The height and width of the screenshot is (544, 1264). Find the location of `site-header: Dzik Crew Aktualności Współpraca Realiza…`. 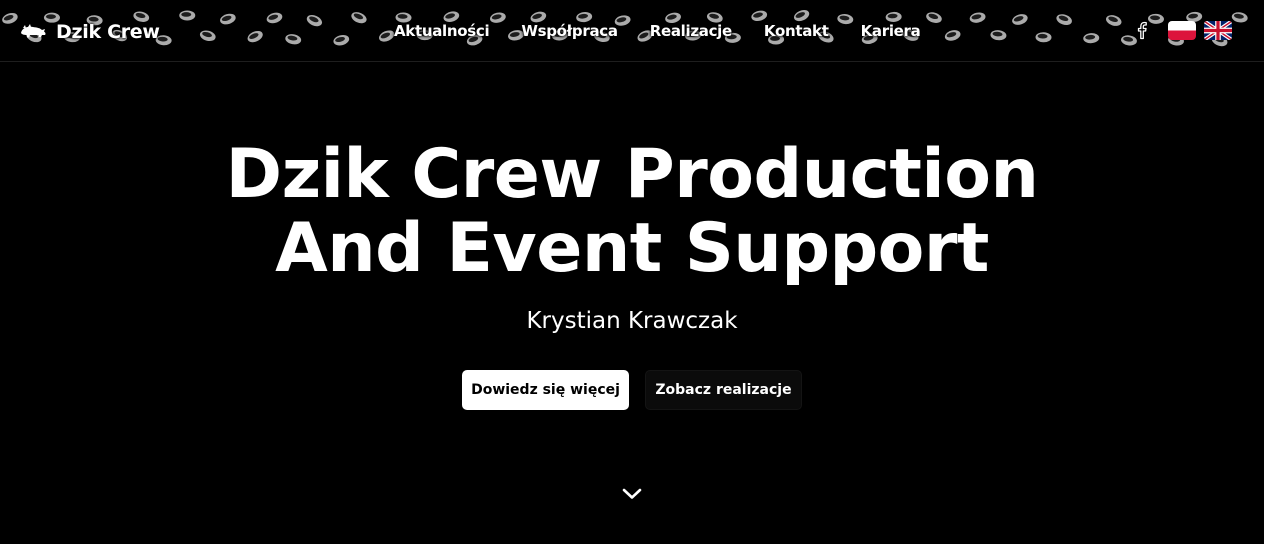

site-header: Dzik Crew Aktualności Współpraca Realiza… is located at coordinates (632, 31).